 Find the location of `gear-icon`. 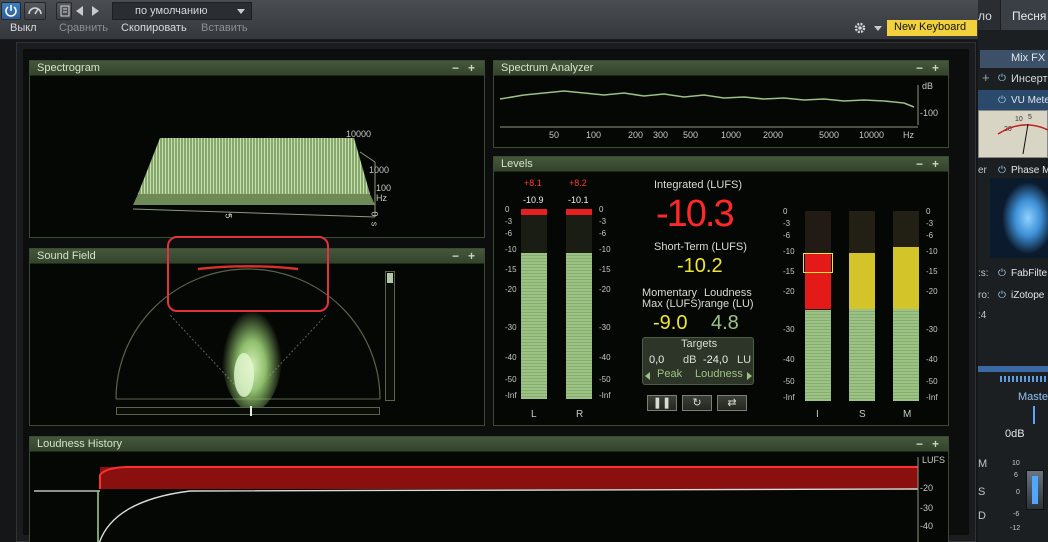

gear-icon is located at coordinates (860, 28).